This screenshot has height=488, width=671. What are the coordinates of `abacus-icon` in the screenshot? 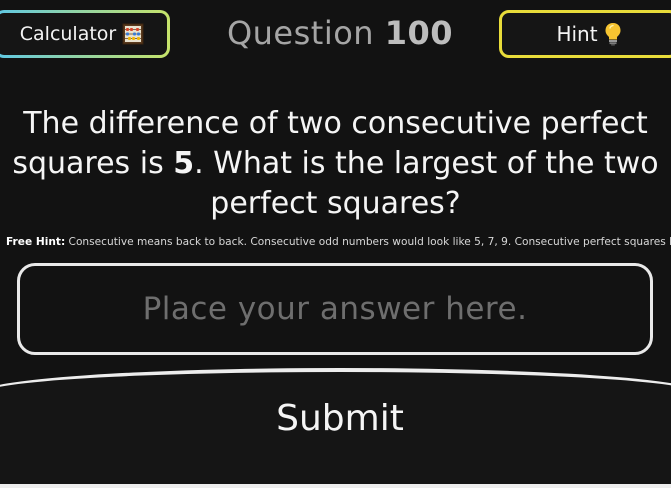 It's located at (133, 34).